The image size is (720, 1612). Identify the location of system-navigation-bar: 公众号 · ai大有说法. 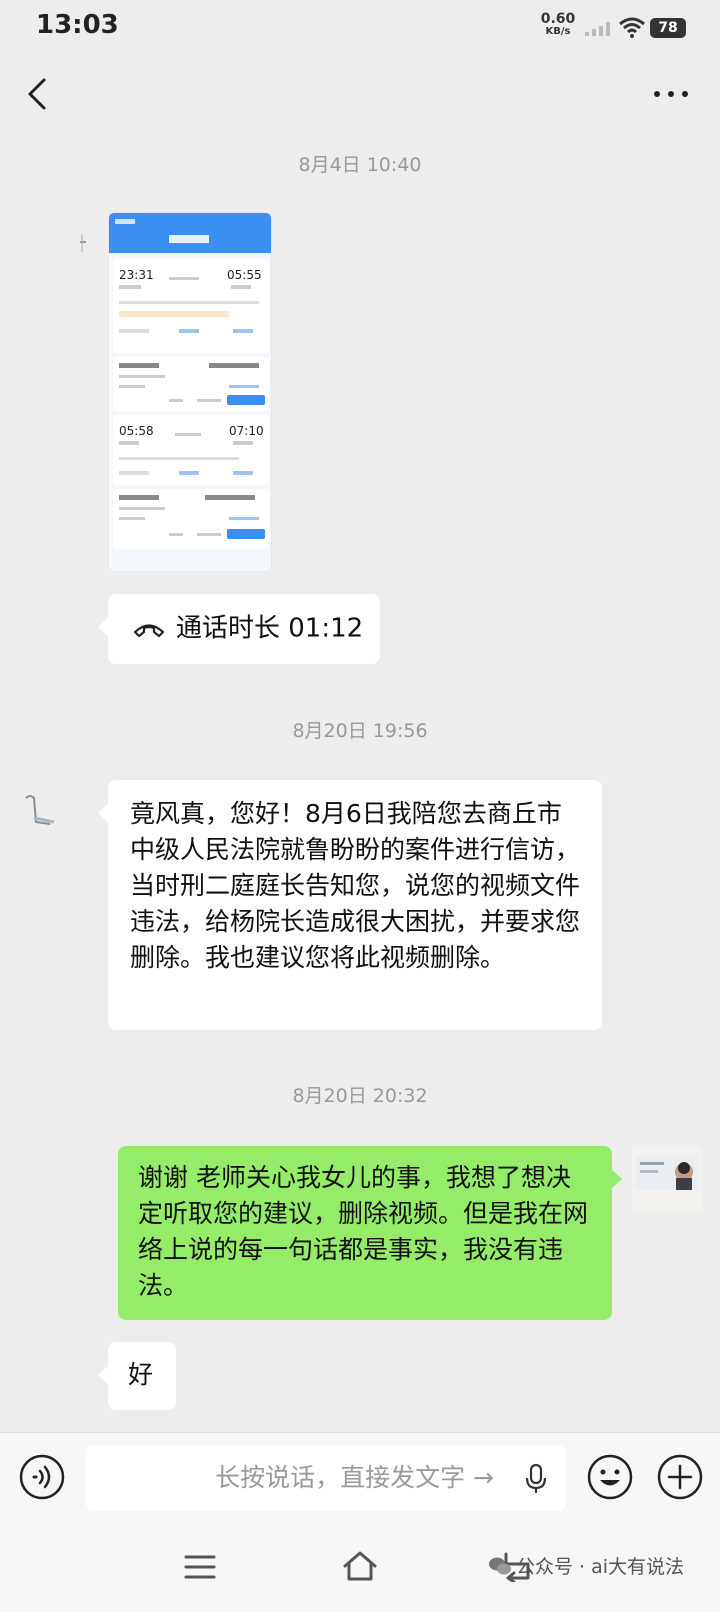
(360, 1568).